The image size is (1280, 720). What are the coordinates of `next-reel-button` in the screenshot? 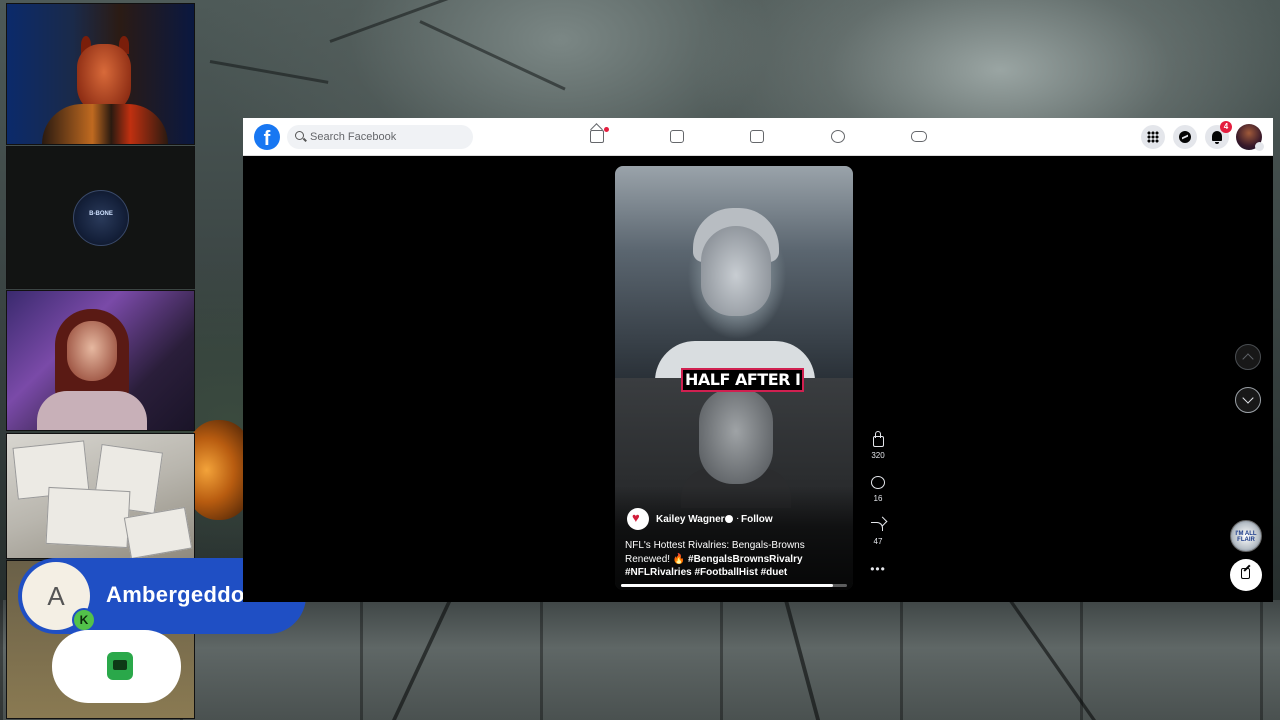 It's located at (1248, 400).